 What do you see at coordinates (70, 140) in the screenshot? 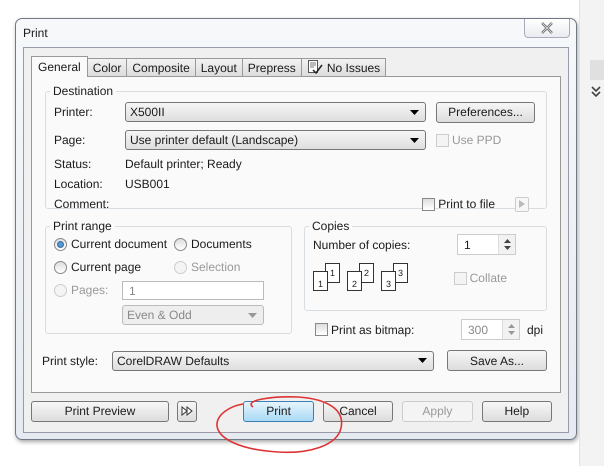
I see `field-label: Page:` at bounding box center [70, 140].